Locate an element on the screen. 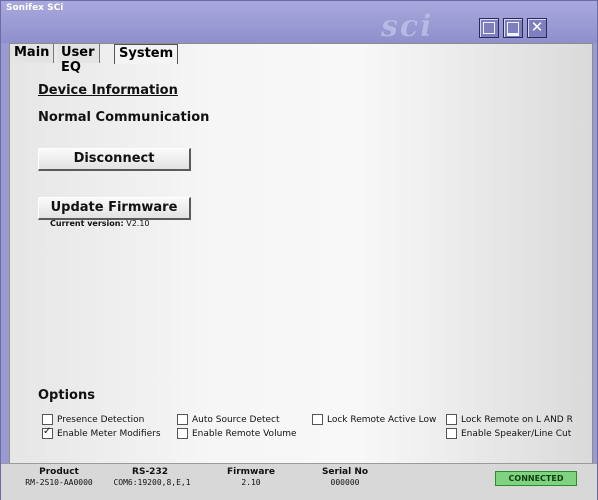 The image size is (598, 500). enable-remote-volume-checkbox is located at coordinates (182, 433).